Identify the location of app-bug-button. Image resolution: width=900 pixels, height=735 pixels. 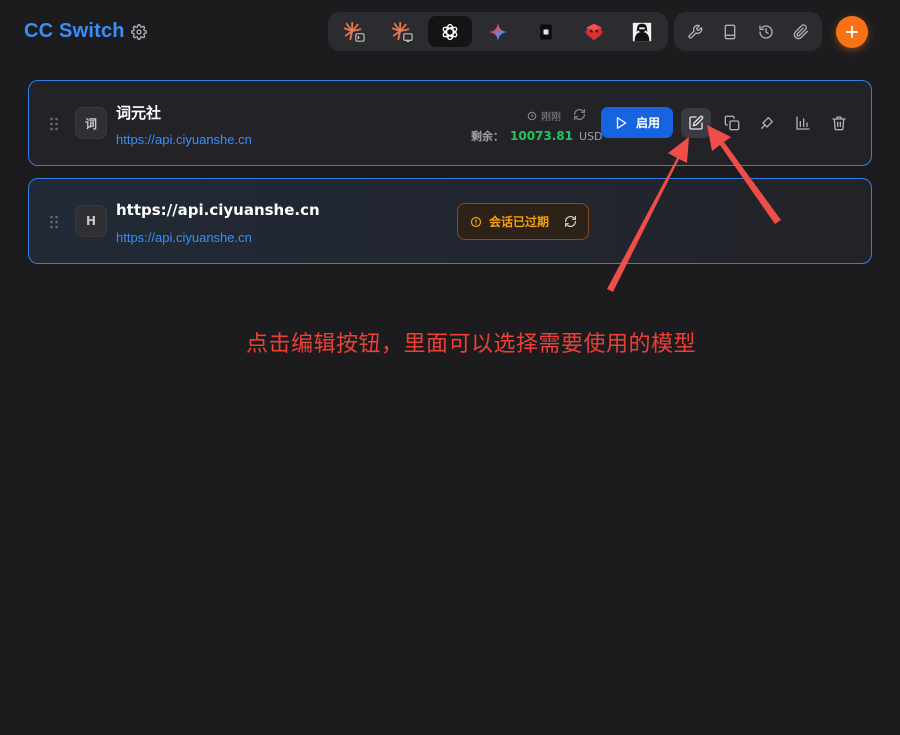
(594, 31).